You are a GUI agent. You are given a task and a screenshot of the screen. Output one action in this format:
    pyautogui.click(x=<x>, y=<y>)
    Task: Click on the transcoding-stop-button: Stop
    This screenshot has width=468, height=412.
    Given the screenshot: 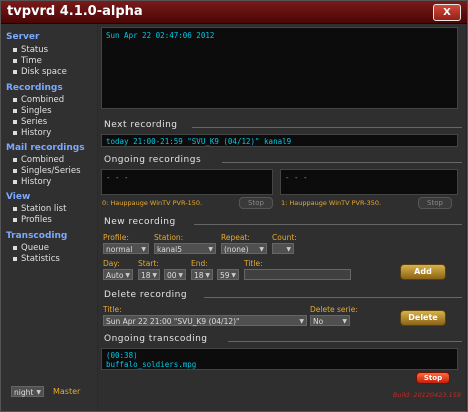 What is the action you would take?
    pyautogui.click(x=433, y=378)
    